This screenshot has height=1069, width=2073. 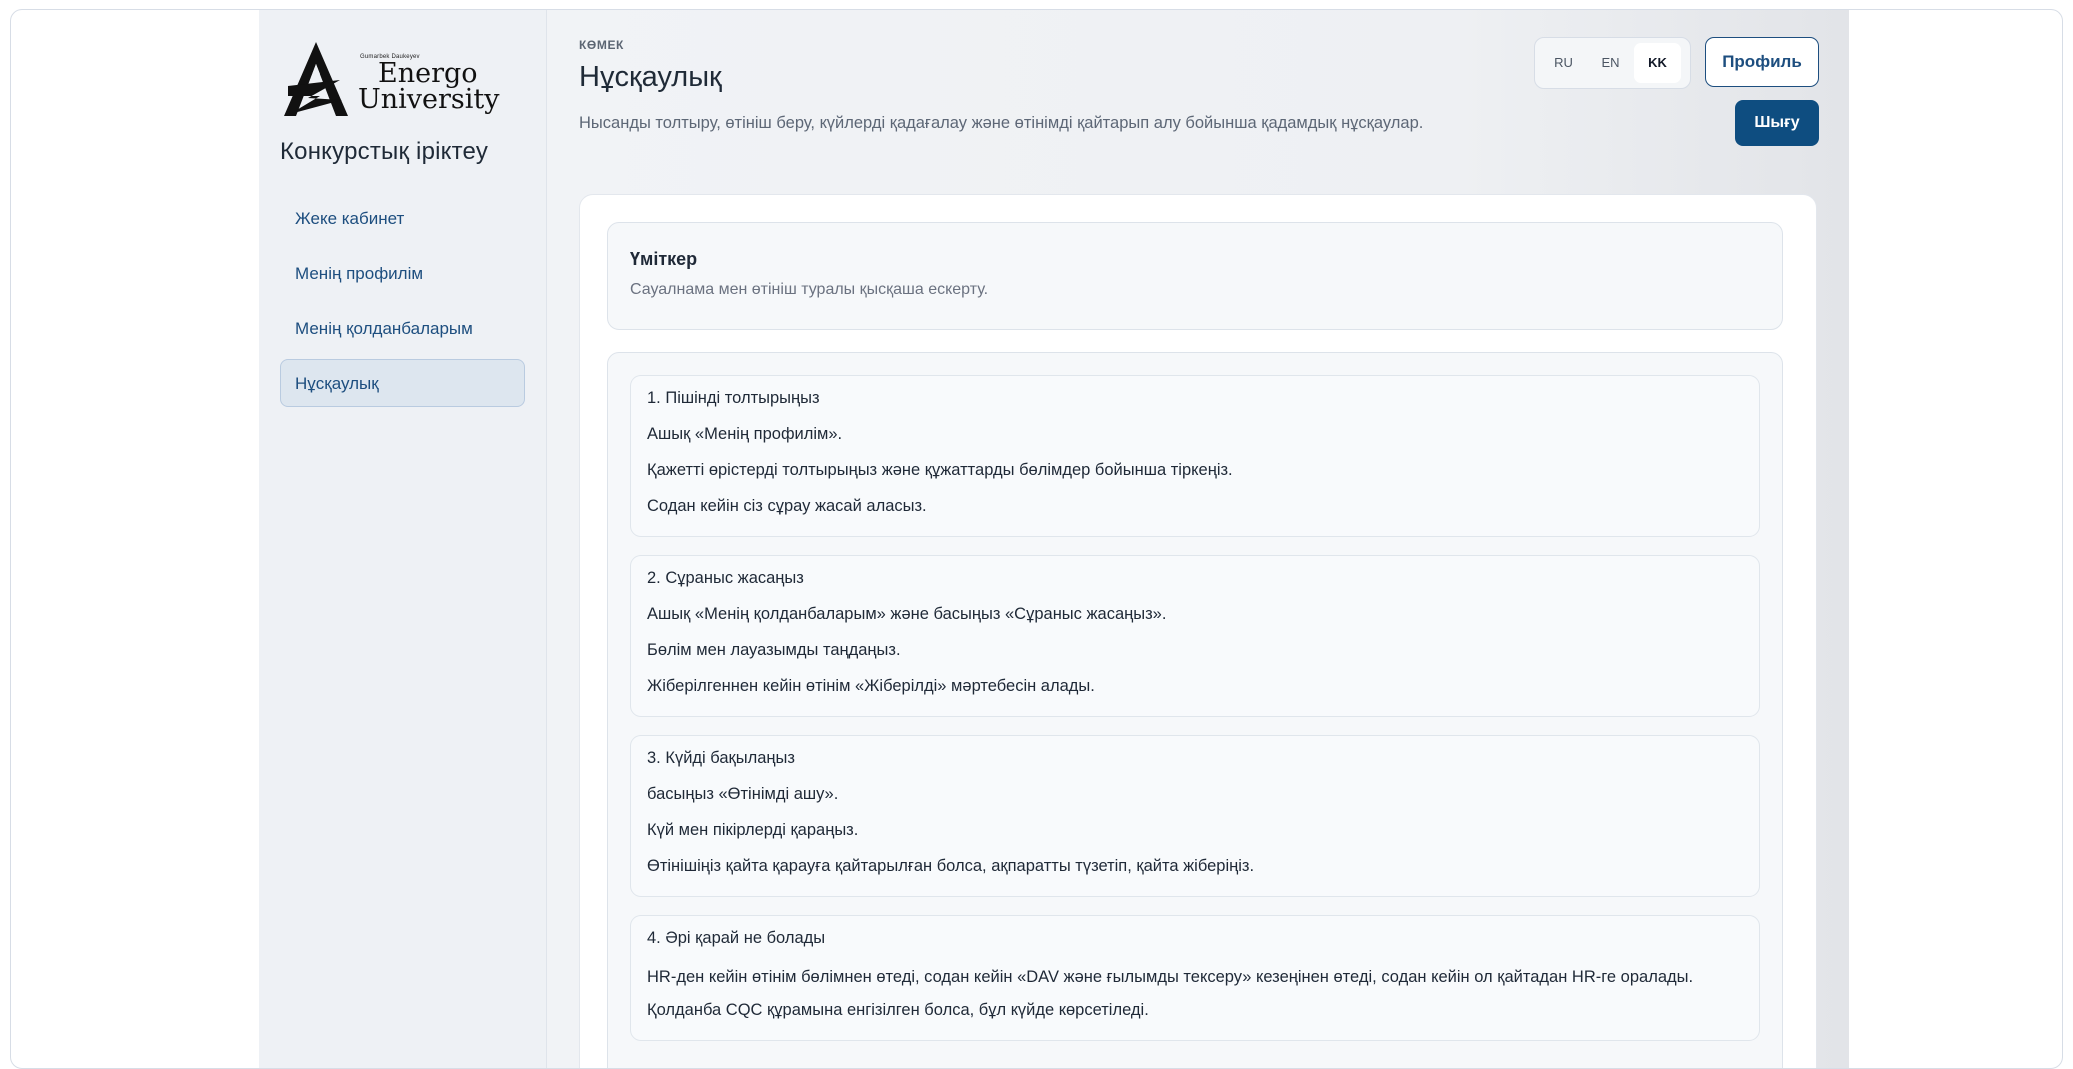 What do you see at coordinates (753, 830) in the screenshot?
I see `step-line: Күй мен пікірлерді қараңыз.` at bounding box center [753, 830].